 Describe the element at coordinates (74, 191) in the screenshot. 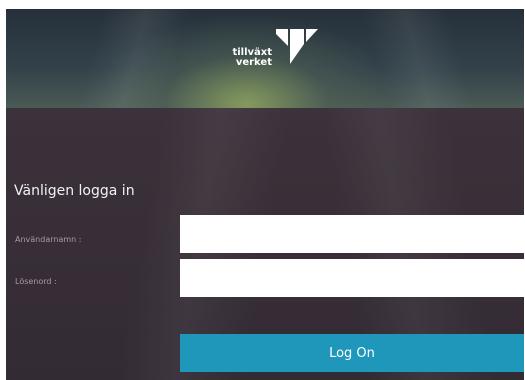

I see `login-title: Vänligen logga in` at that location.